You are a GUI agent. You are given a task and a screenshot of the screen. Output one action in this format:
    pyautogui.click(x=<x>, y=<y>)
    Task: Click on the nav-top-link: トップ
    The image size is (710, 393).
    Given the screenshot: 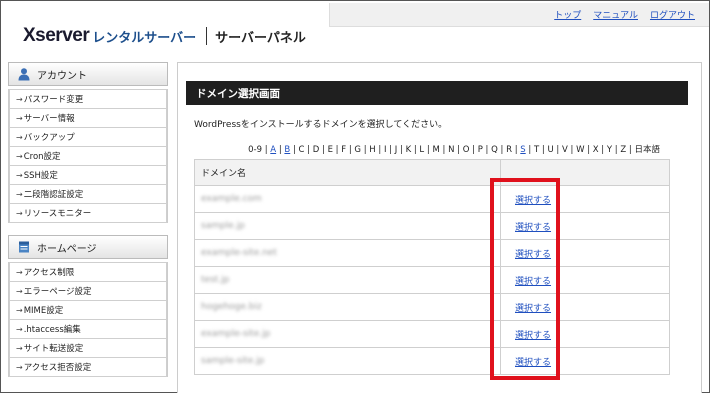 What is the action you would take?
    pyautogui.click(x=567, y=14)
    